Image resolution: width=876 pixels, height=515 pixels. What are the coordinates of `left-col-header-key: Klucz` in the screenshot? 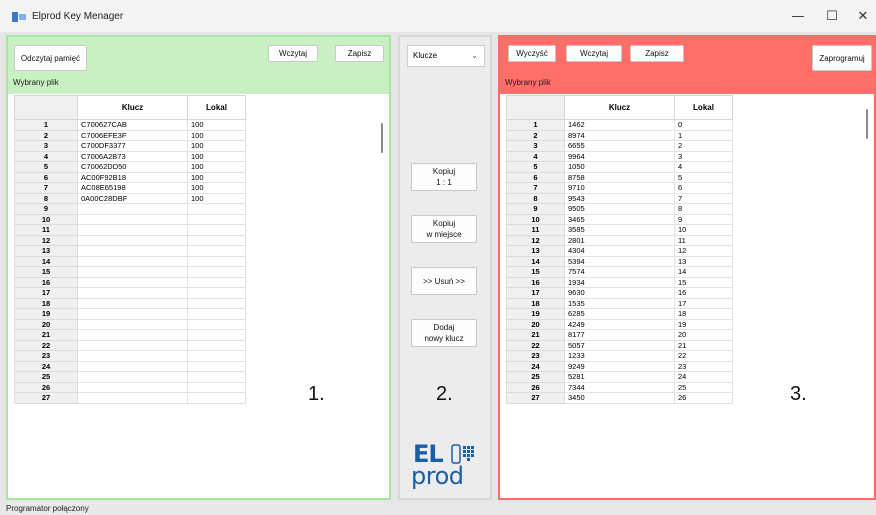 It's located at (132, 107).